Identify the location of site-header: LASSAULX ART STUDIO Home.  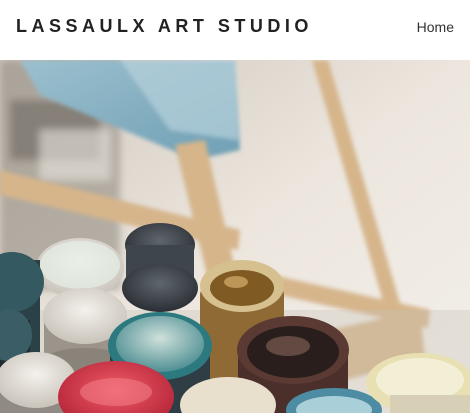
(235, 30).